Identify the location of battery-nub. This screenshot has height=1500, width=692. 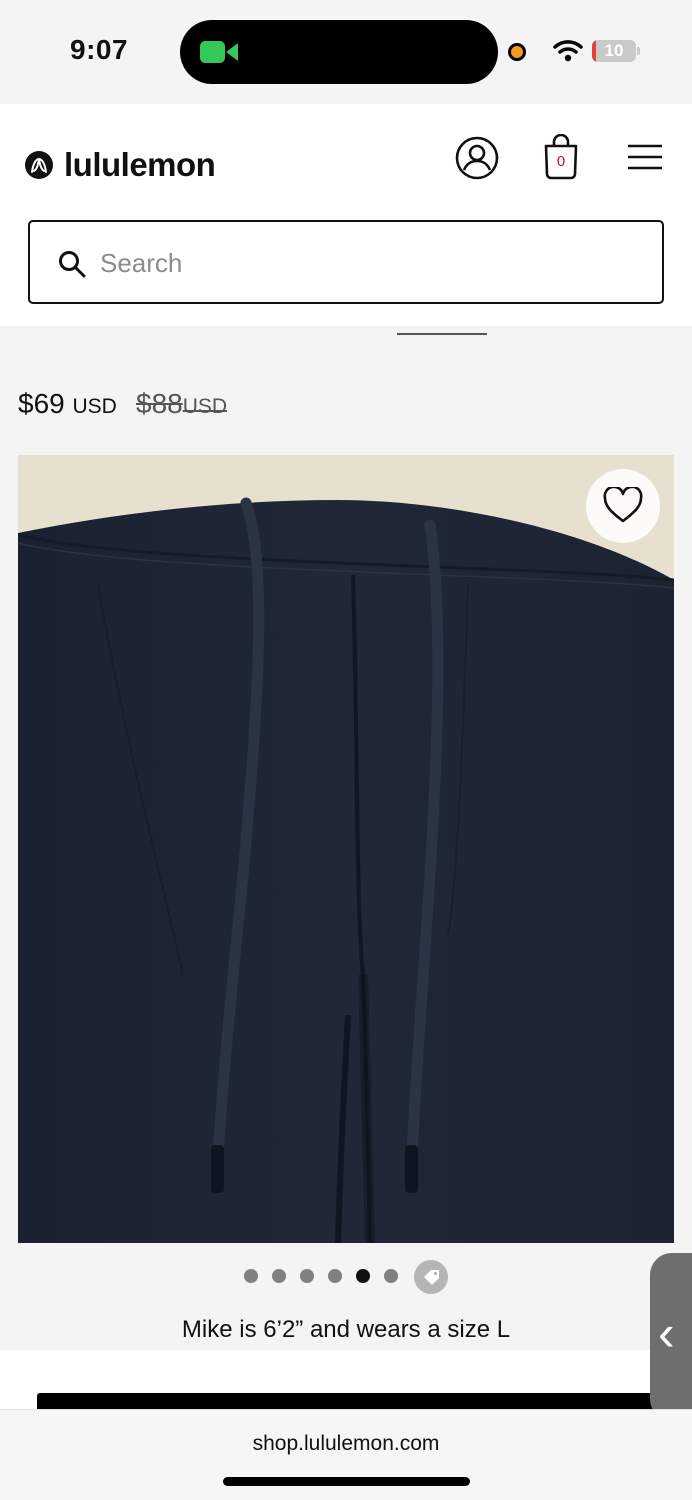
(638, 51).